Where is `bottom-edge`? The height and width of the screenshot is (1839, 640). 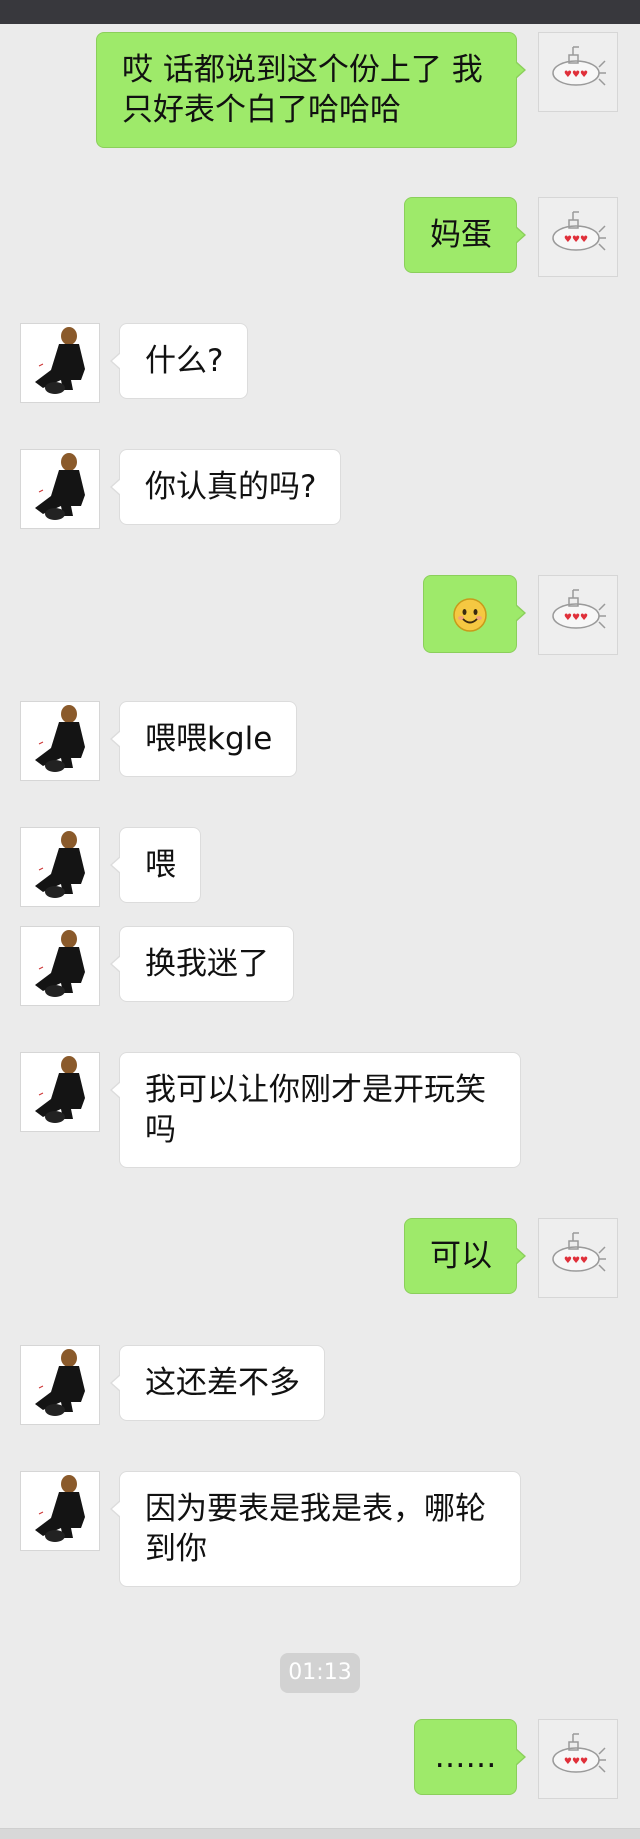
bottom-edge is located at coordinates (320, 1833).